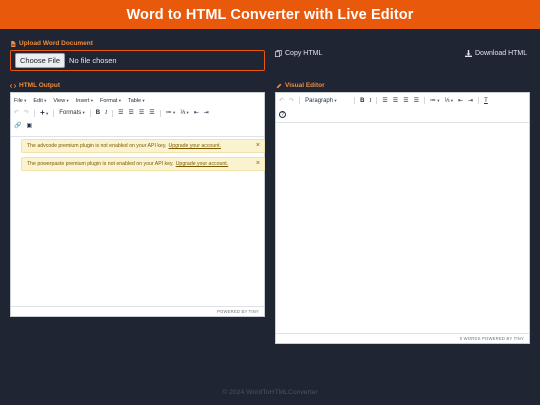 Image resolution: width=540 pixels, height=405 pixels. I want to click on app-header: Word to HTML Converter with Live Editor, so click(270, 14).